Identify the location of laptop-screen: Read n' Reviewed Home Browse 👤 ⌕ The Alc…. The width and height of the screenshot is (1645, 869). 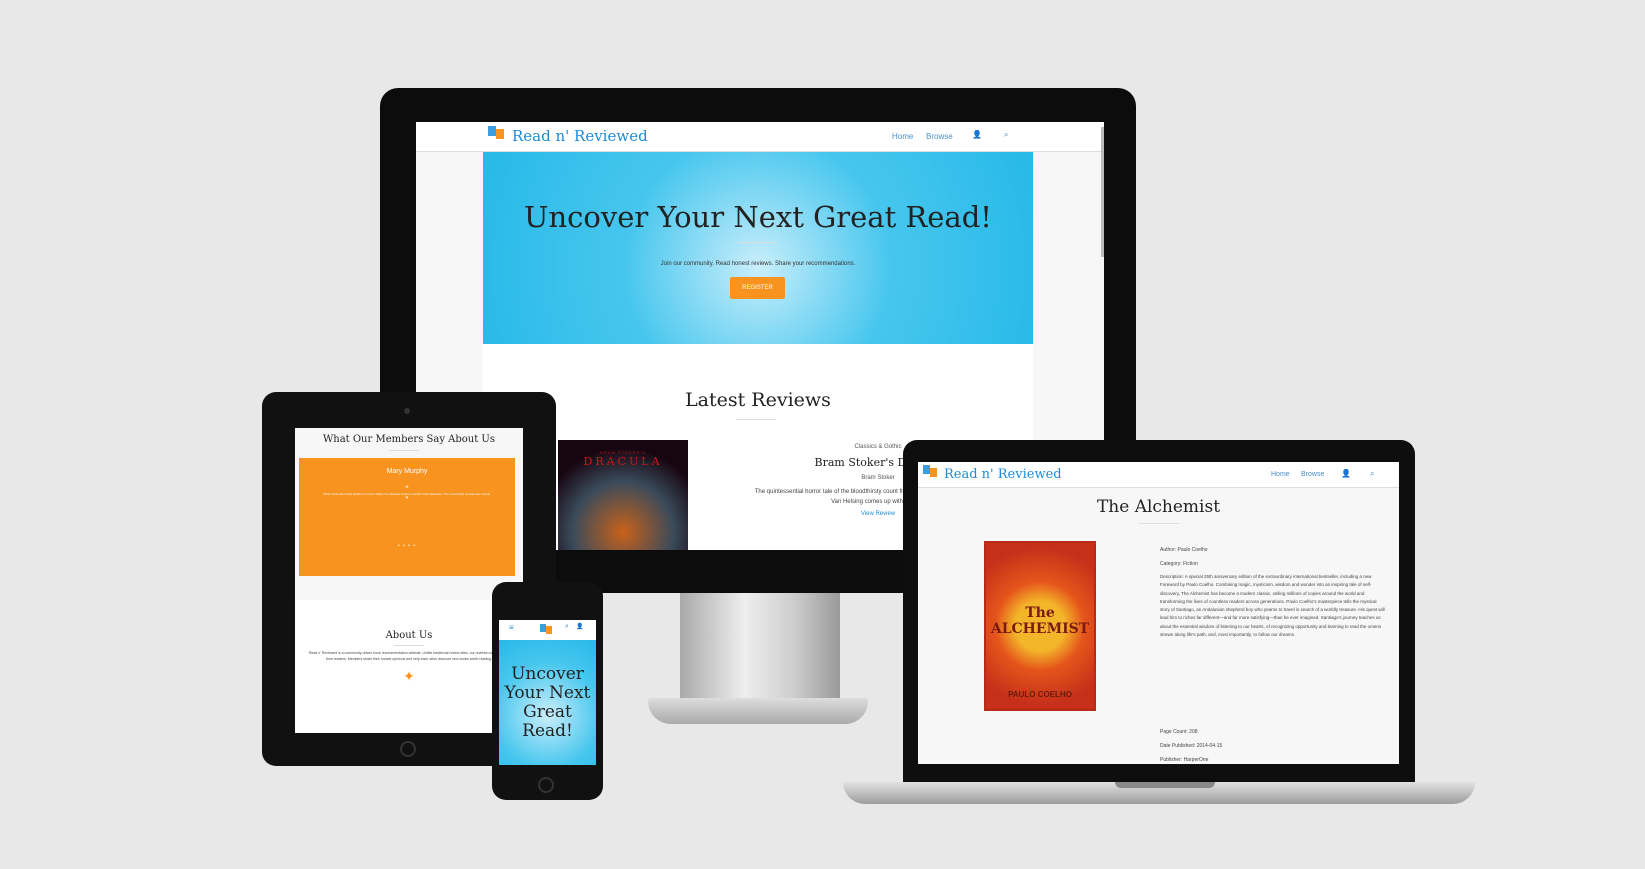
(1158, 613).